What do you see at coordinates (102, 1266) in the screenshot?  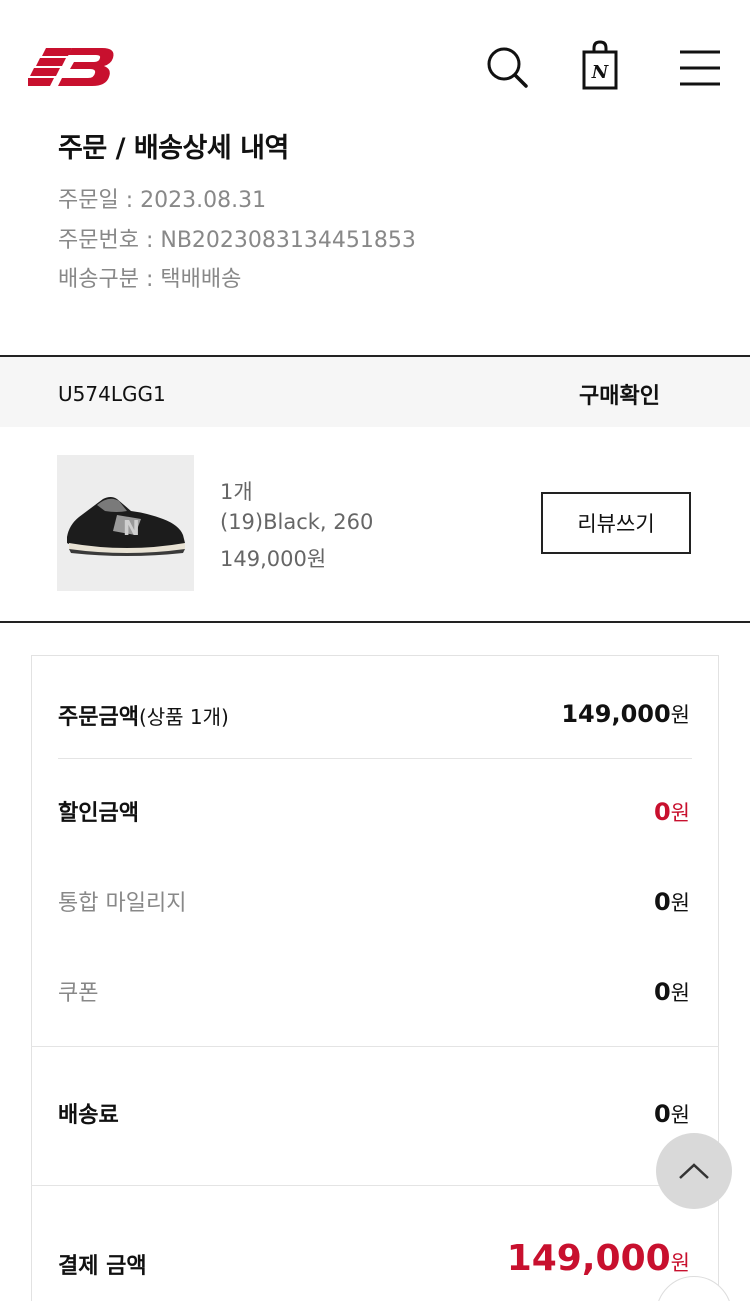 I see `payment-amount-label: 결제 금액` at bounding box center [102, 1266].